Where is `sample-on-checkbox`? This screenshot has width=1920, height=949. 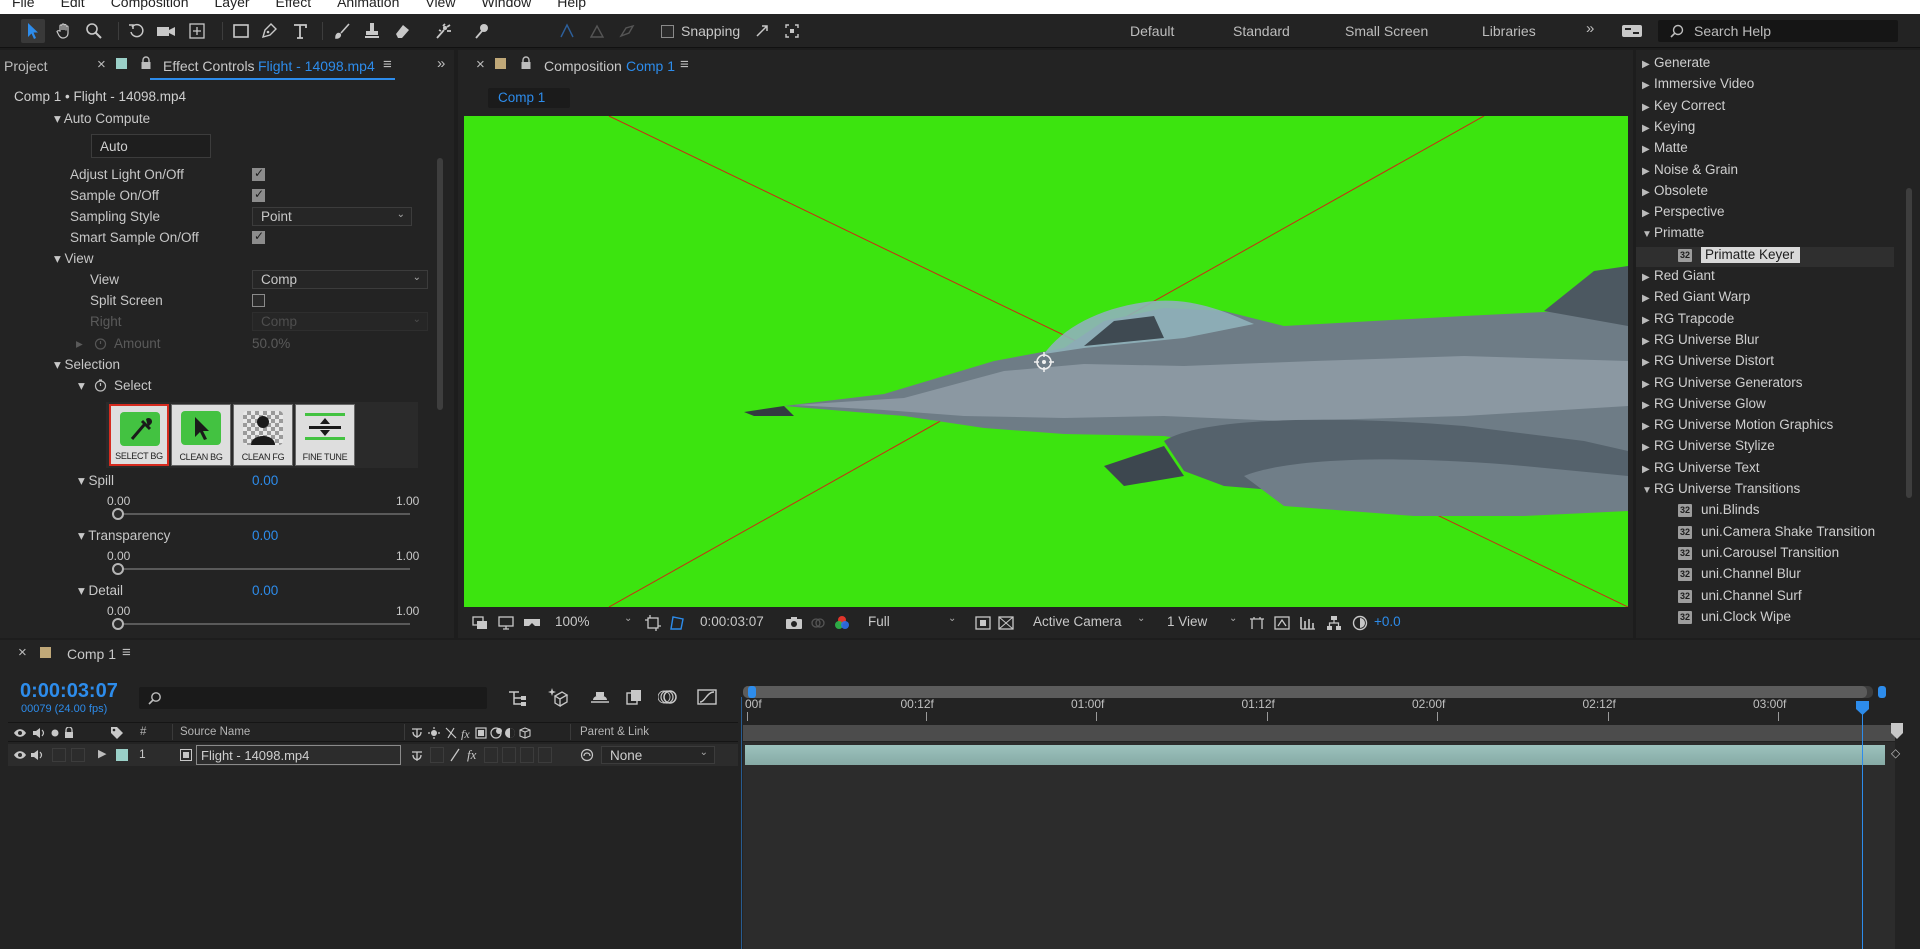 sample-on-checkbox is located at coordinates (258, 194).